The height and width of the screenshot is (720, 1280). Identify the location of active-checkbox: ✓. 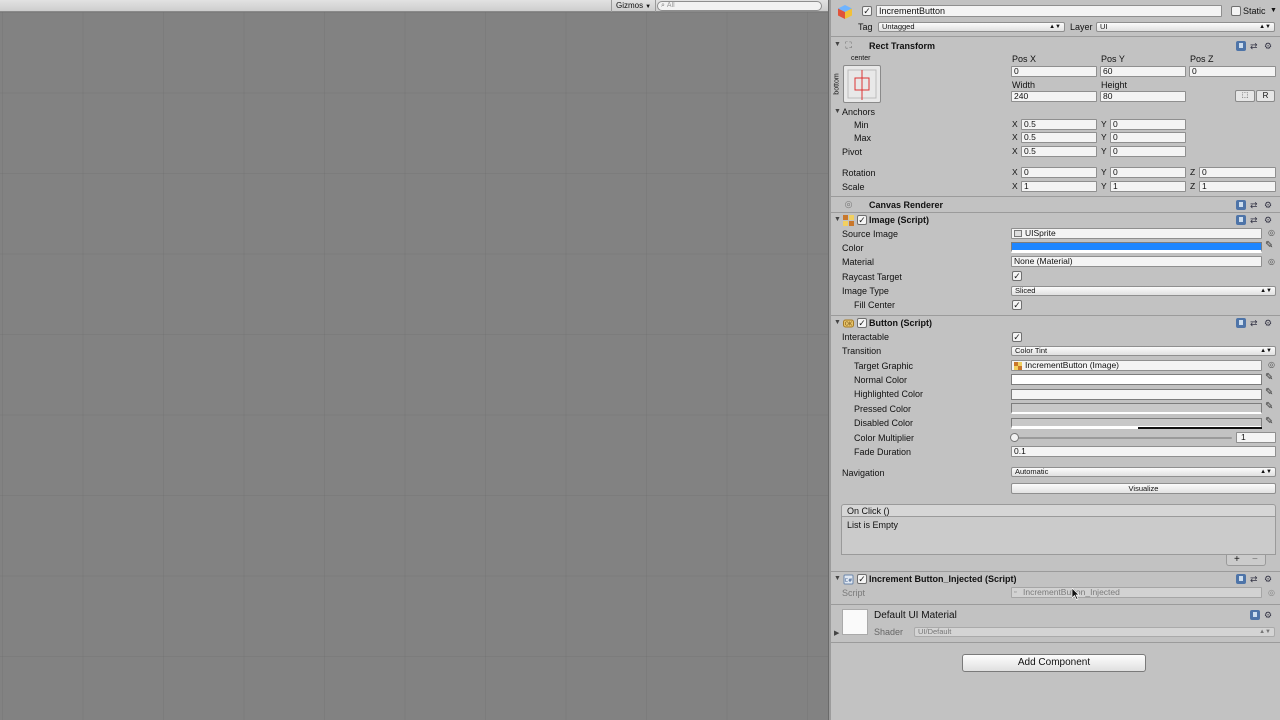
(867, 11).